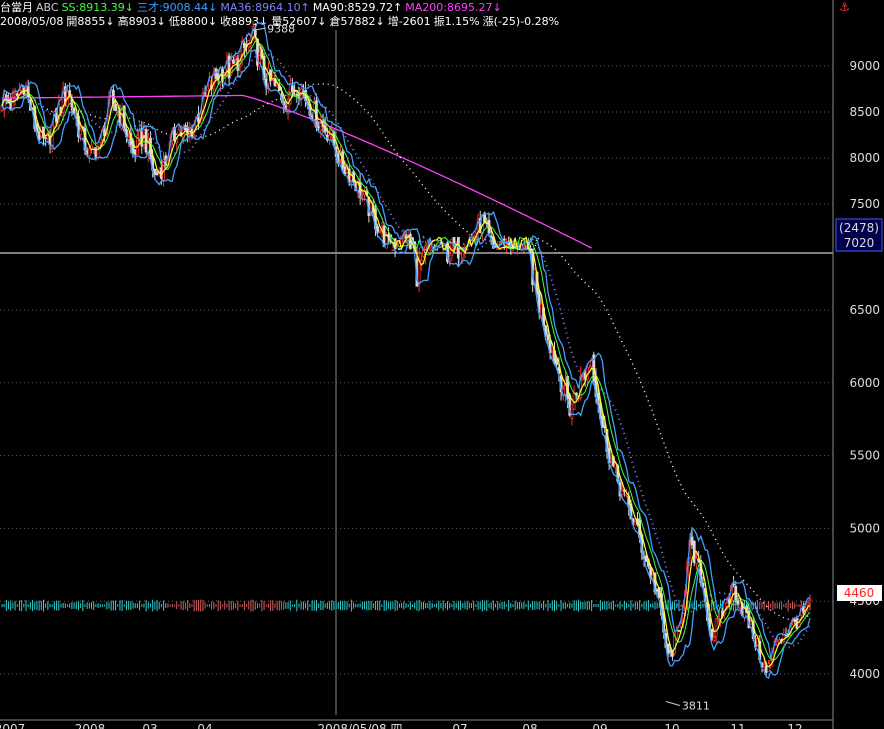  What do you see at coordinates (737, 725) in the screenshot?
I see `xtick-9: 11` at bounding box center [737, 725].